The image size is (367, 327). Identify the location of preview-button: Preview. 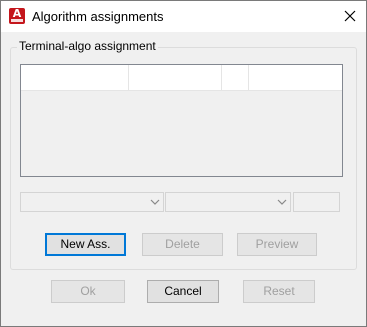
(277, 244).